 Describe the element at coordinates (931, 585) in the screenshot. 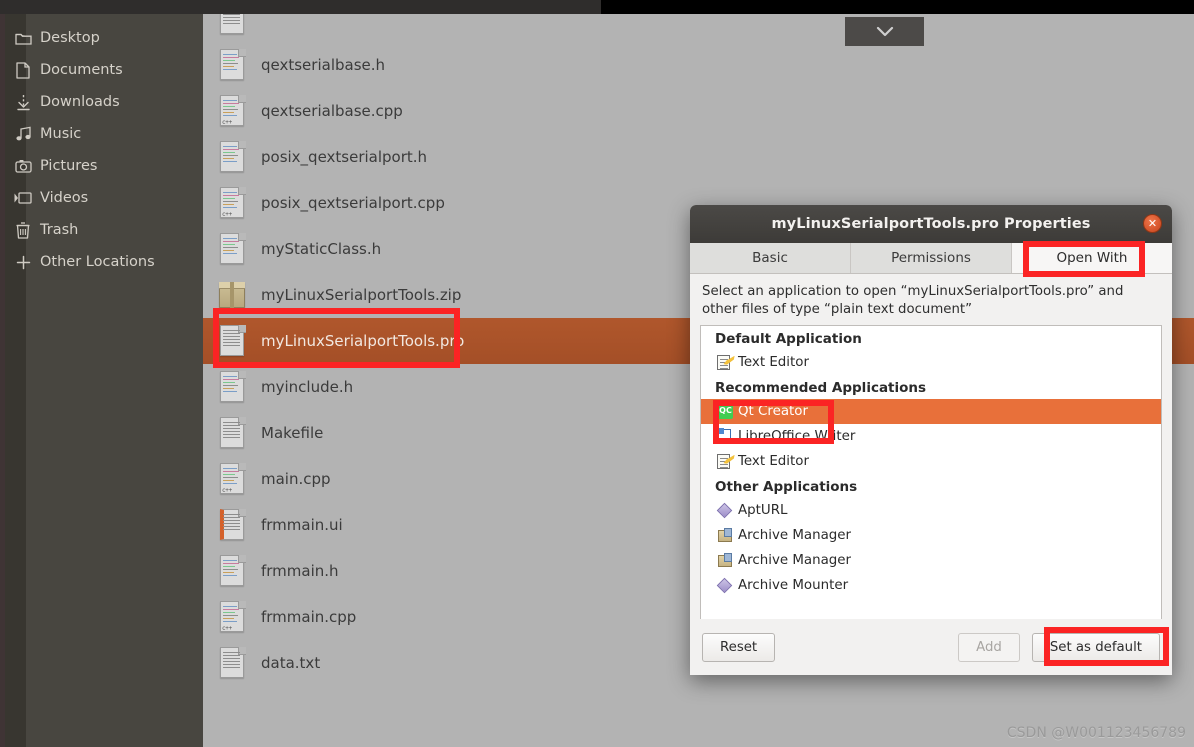

I see `application-item: Archive Mounter` at that location.